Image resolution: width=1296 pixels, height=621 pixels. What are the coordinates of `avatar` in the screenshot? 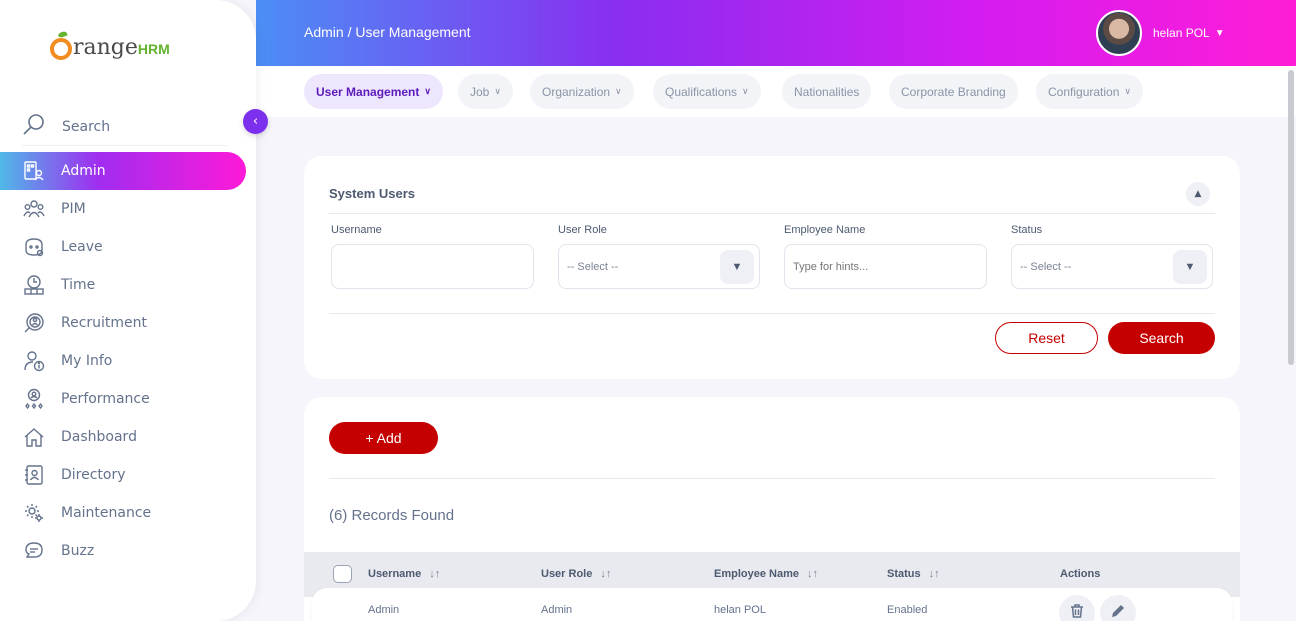 It's located at (1119, 33).